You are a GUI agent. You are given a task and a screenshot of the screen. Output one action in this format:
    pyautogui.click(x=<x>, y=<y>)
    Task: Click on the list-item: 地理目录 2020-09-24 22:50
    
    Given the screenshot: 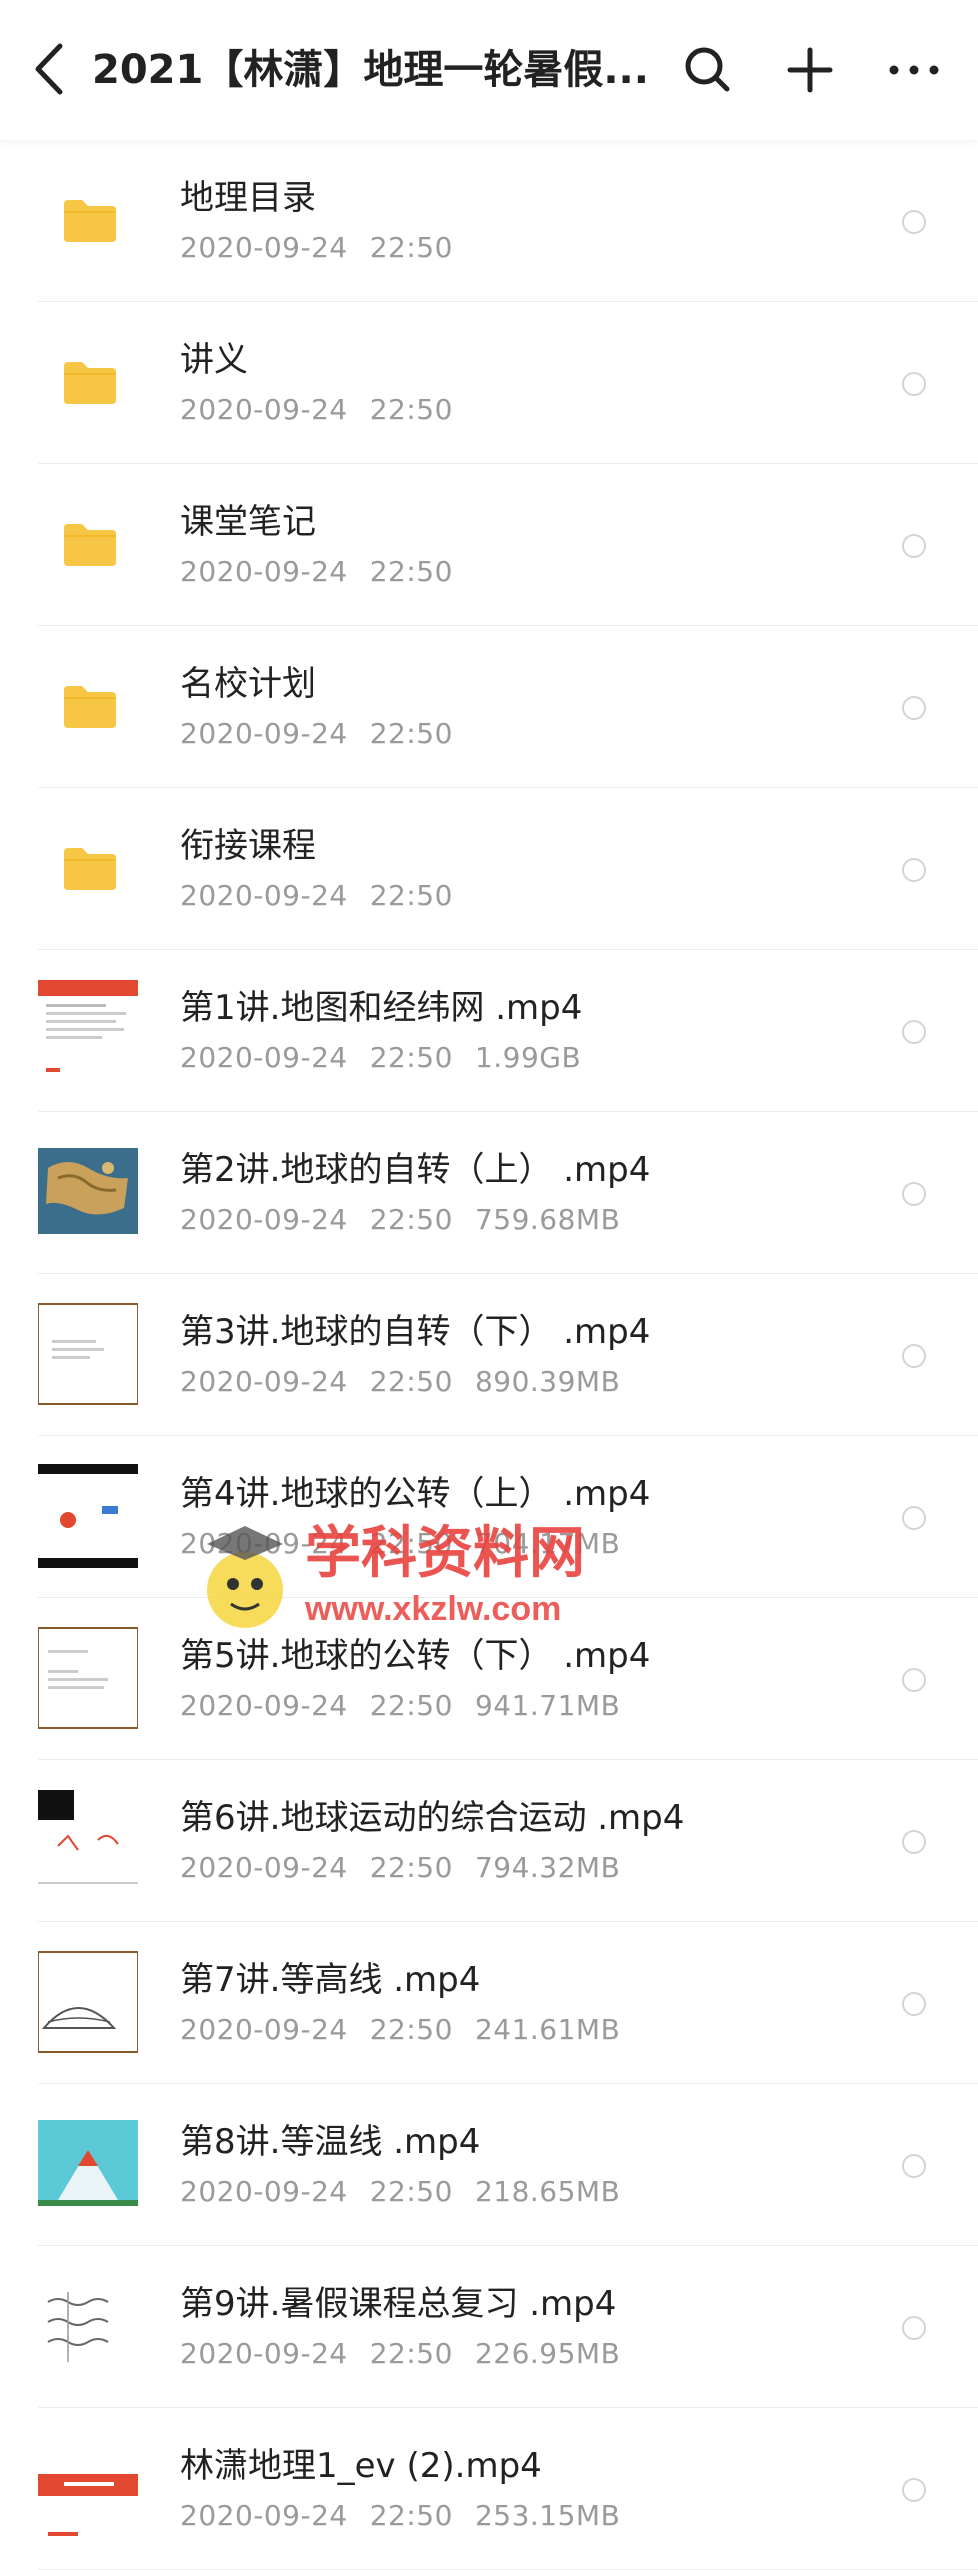 What is the action you would take?
    pyautogui.click(x=489, y=221)
    